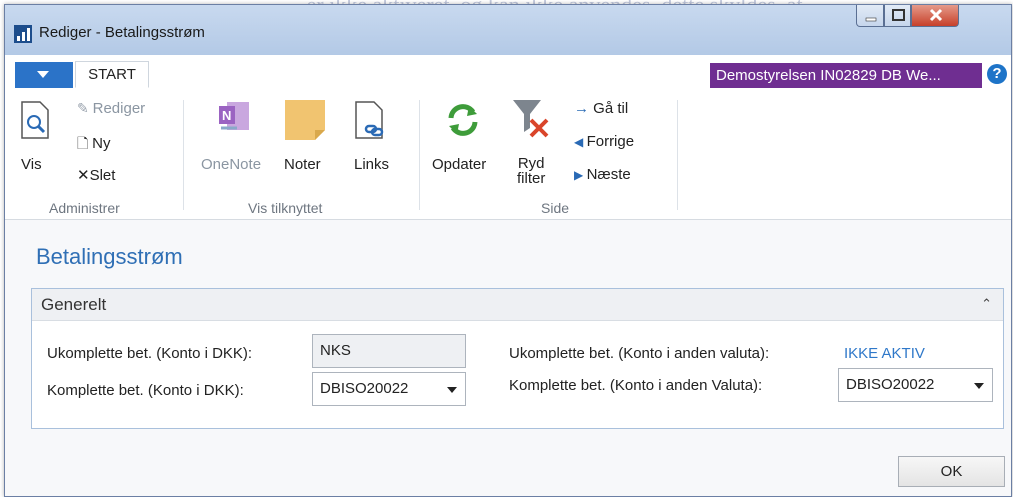  I want to click on links-button: Links, so click(371, 164).